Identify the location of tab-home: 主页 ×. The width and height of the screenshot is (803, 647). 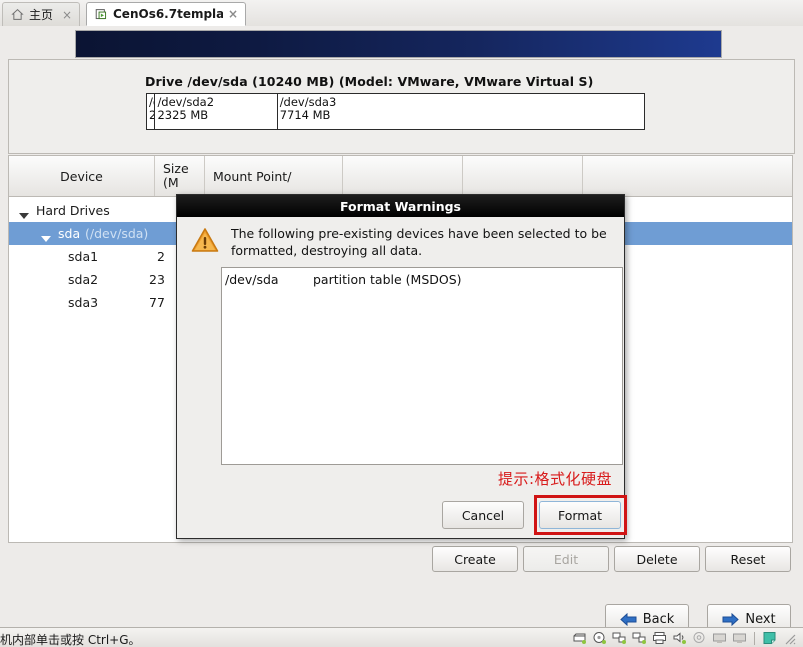
(41, 14).